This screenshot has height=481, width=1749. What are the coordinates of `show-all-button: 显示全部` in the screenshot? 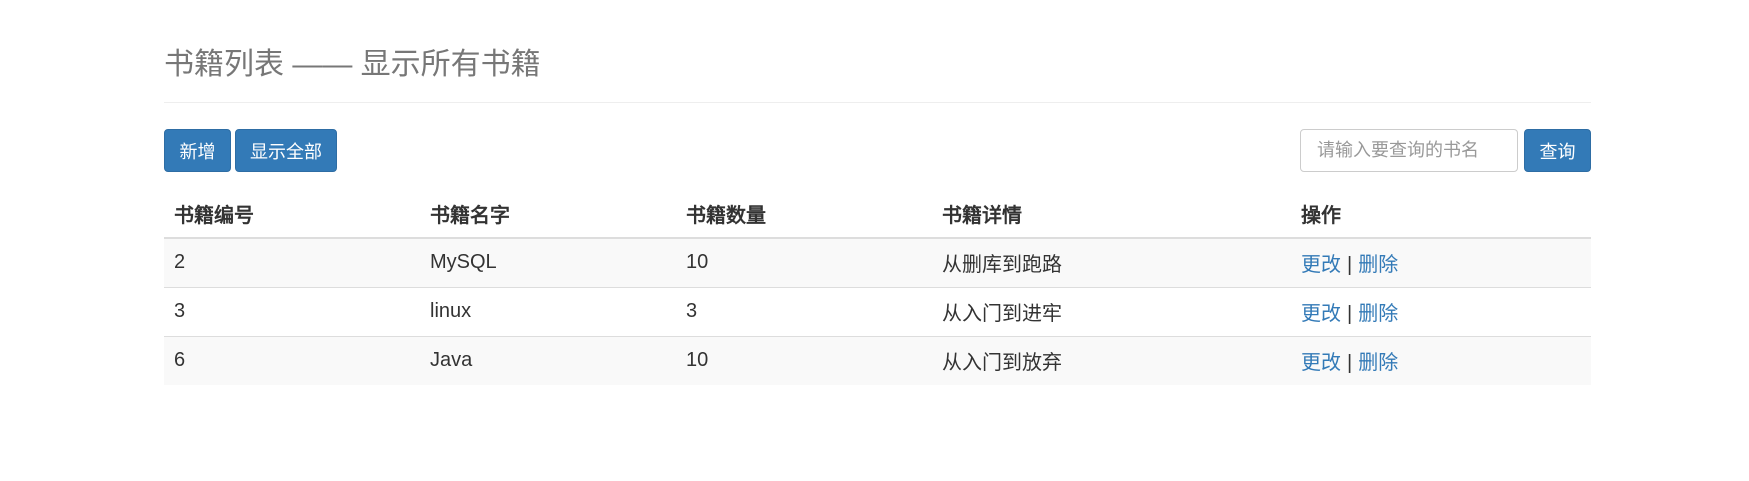 It's located at (286, 150).